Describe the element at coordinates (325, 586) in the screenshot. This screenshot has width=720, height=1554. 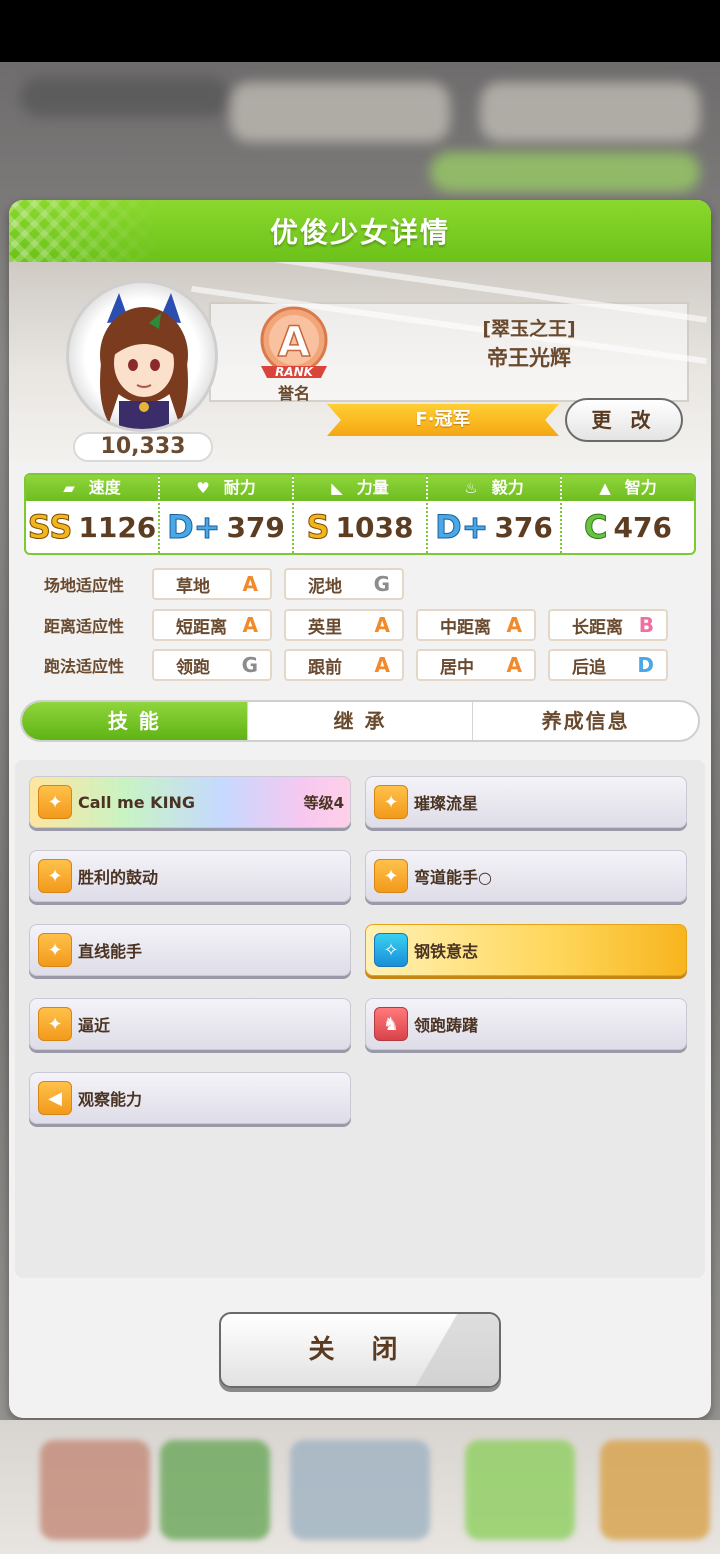
I see `aptitude-name: 泥地` at that location.